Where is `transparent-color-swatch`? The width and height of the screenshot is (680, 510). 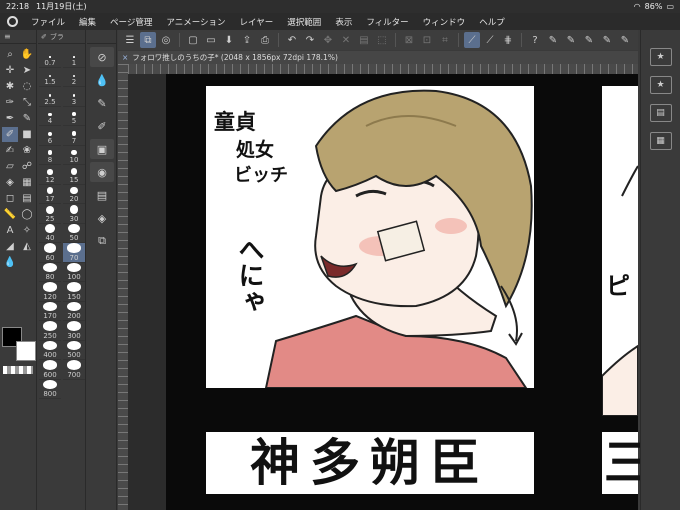
transparent-color-swatch is located at coordinates (18, 370).